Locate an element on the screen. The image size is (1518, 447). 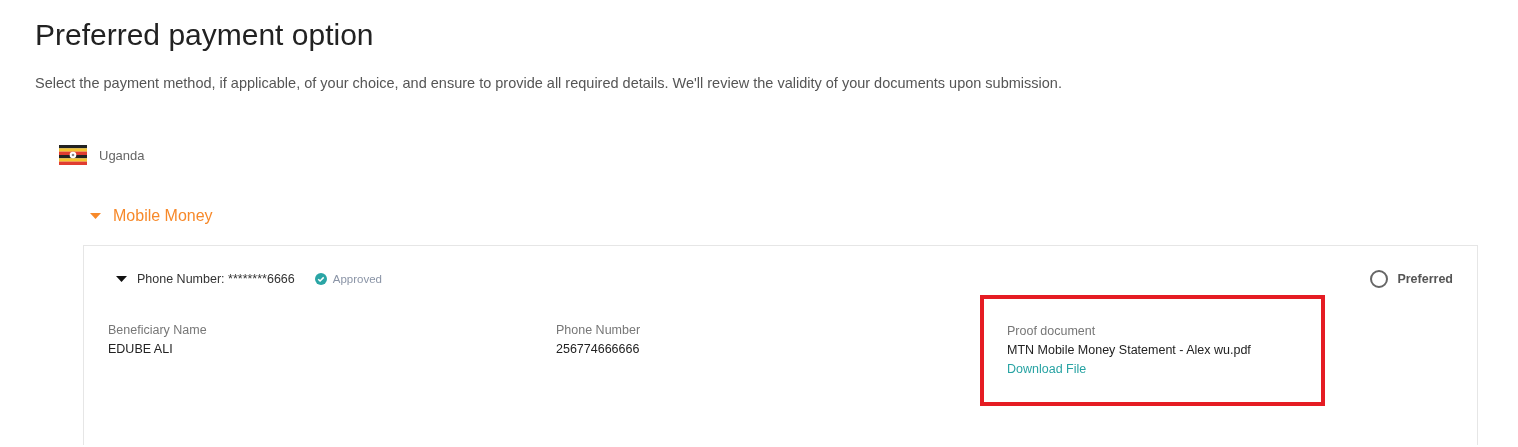
field-label: Proof document is located at coordinates (1052, 331).